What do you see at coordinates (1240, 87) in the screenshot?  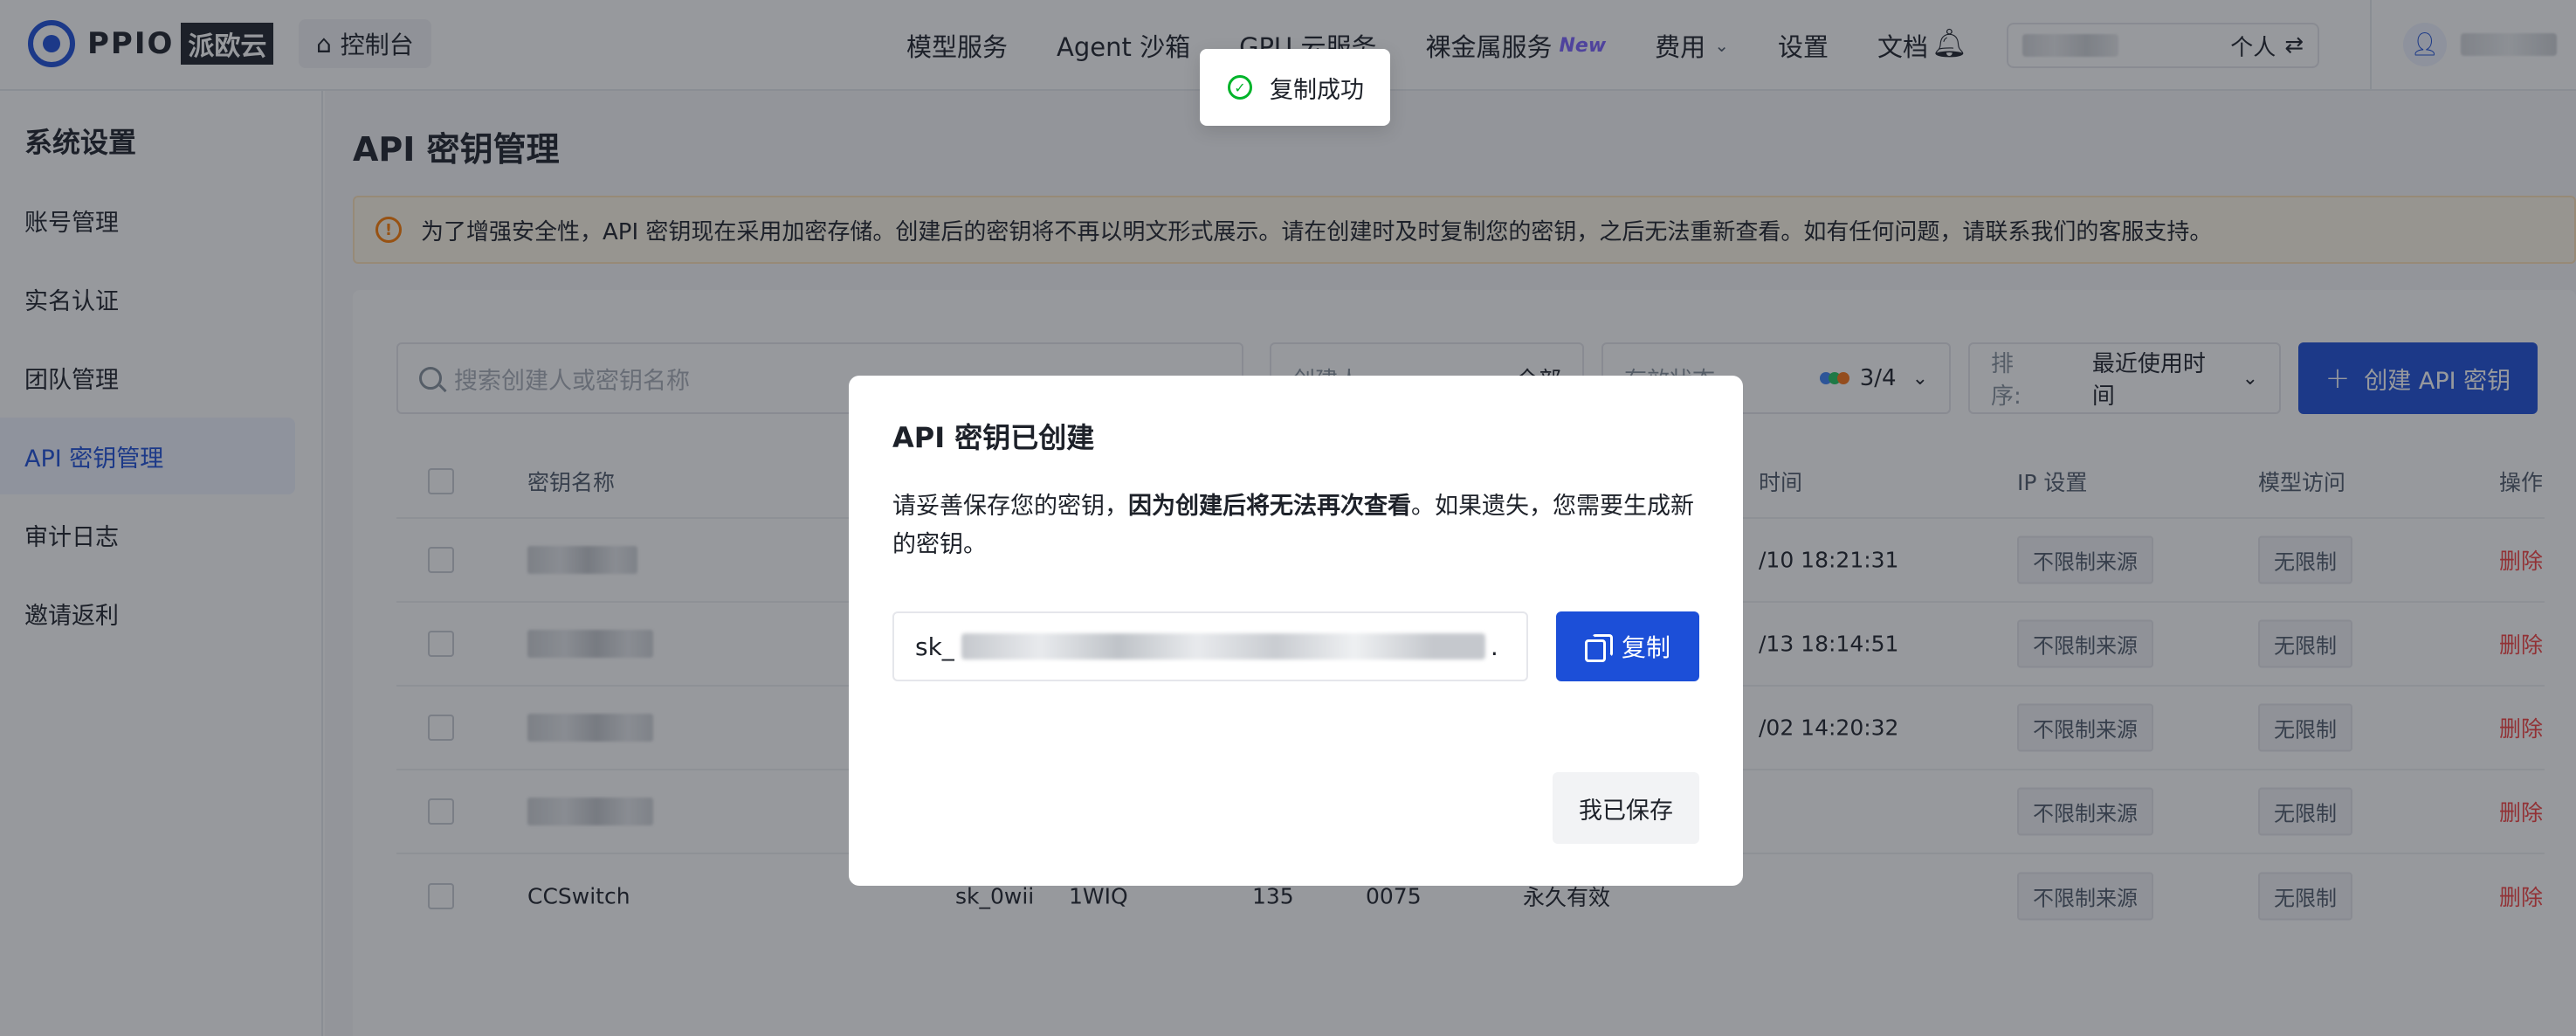 I see `check-circle-icon: ✓` at bounding box center [1240, 87].